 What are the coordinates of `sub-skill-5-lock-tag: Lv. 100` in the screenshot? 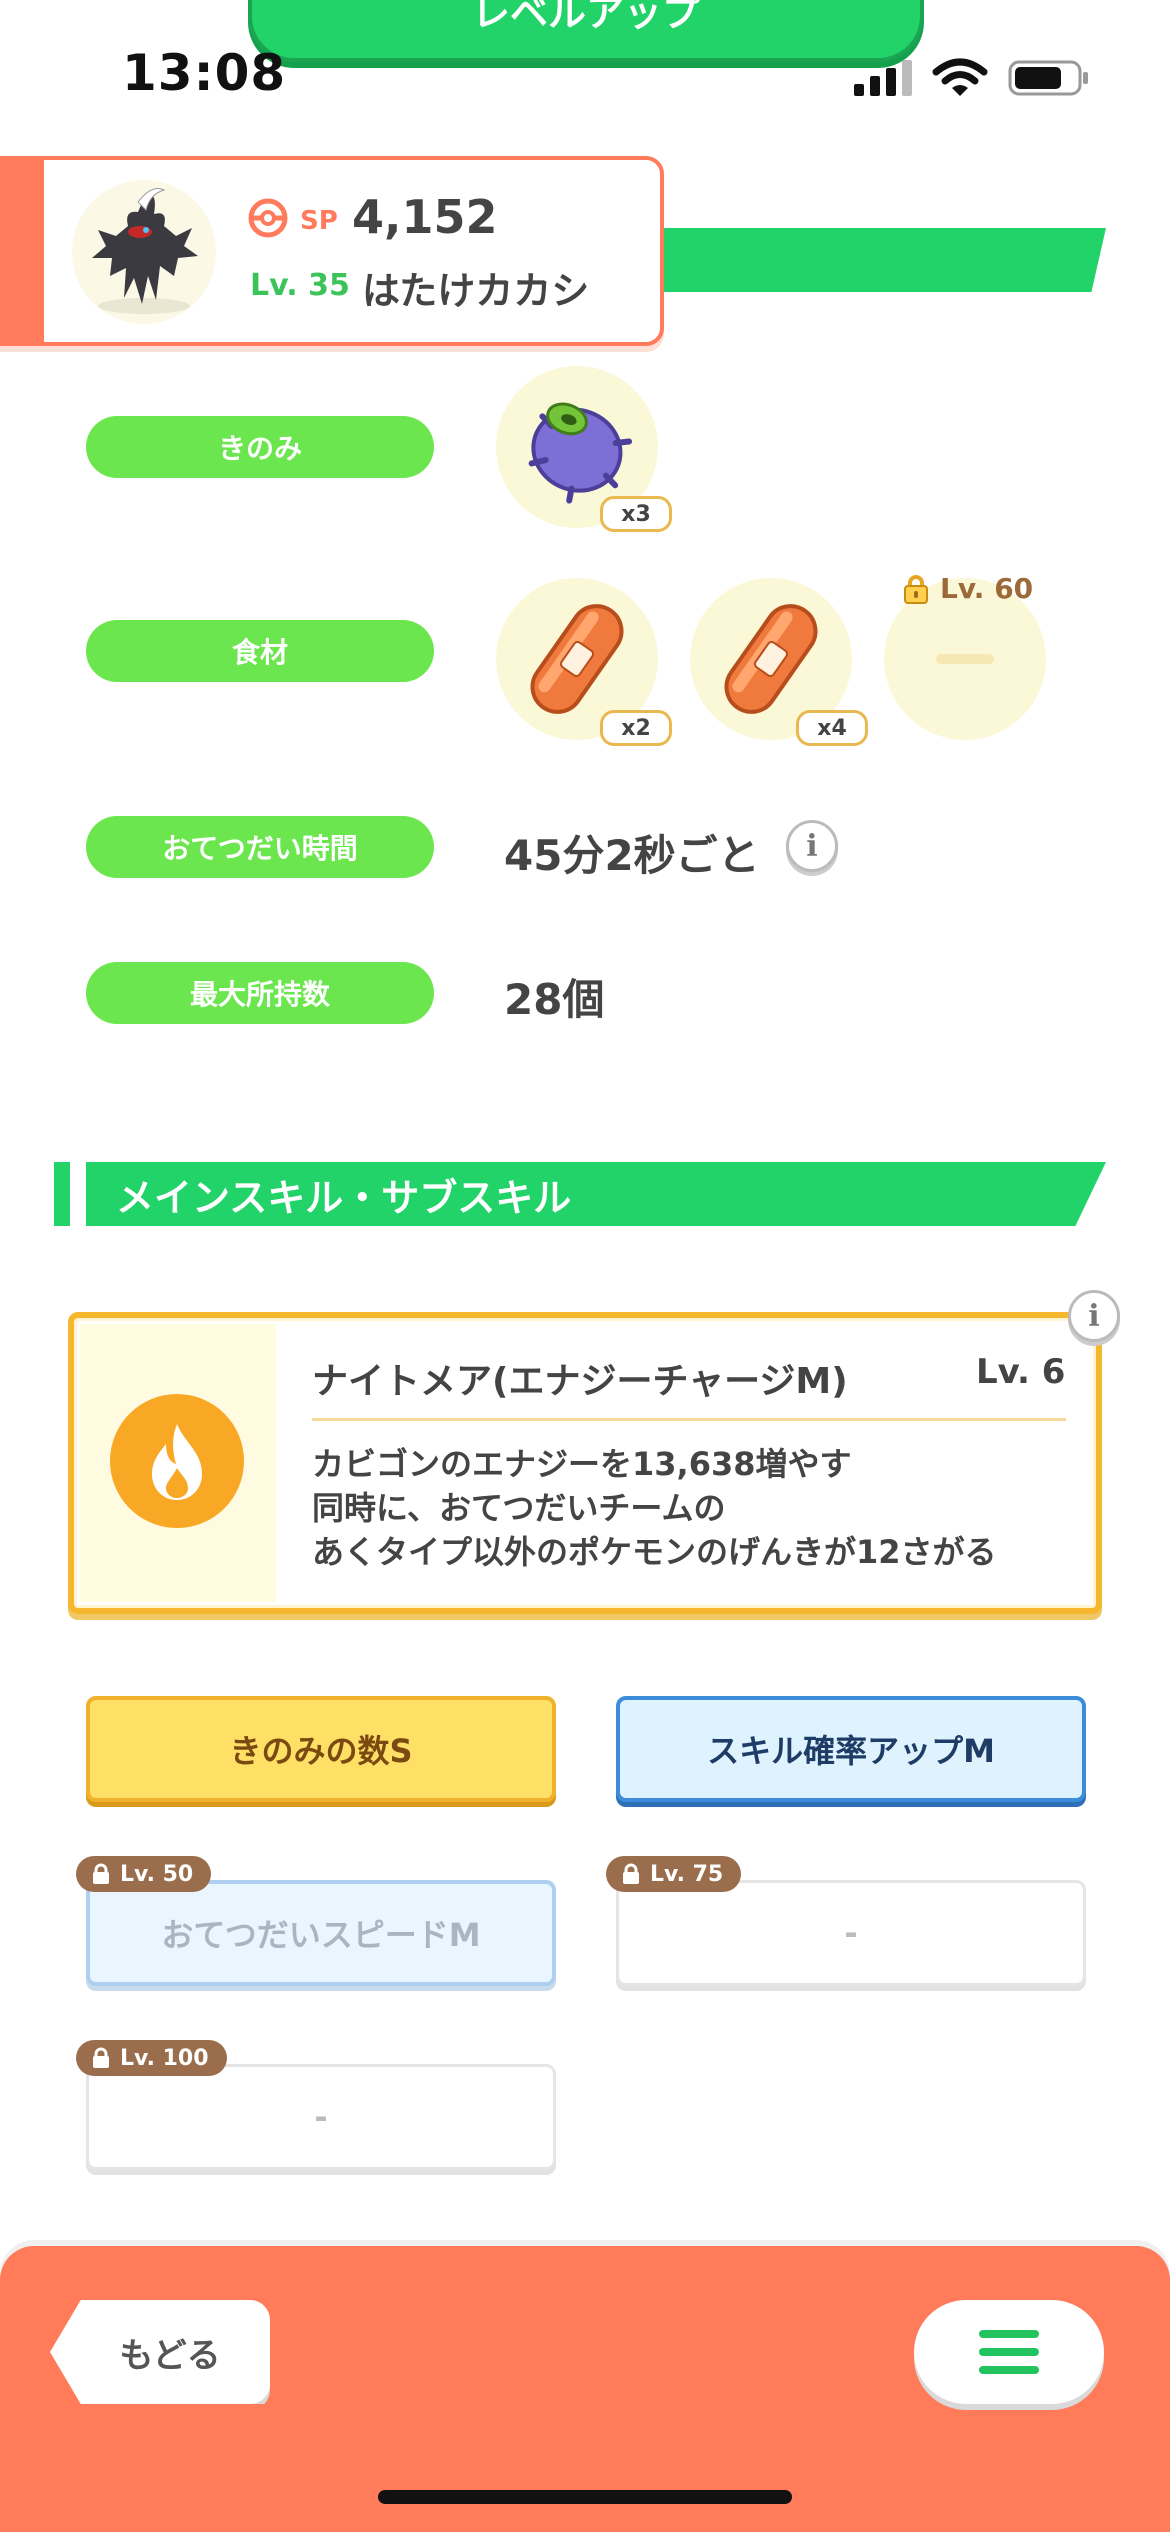 It's located at (151, 2058).